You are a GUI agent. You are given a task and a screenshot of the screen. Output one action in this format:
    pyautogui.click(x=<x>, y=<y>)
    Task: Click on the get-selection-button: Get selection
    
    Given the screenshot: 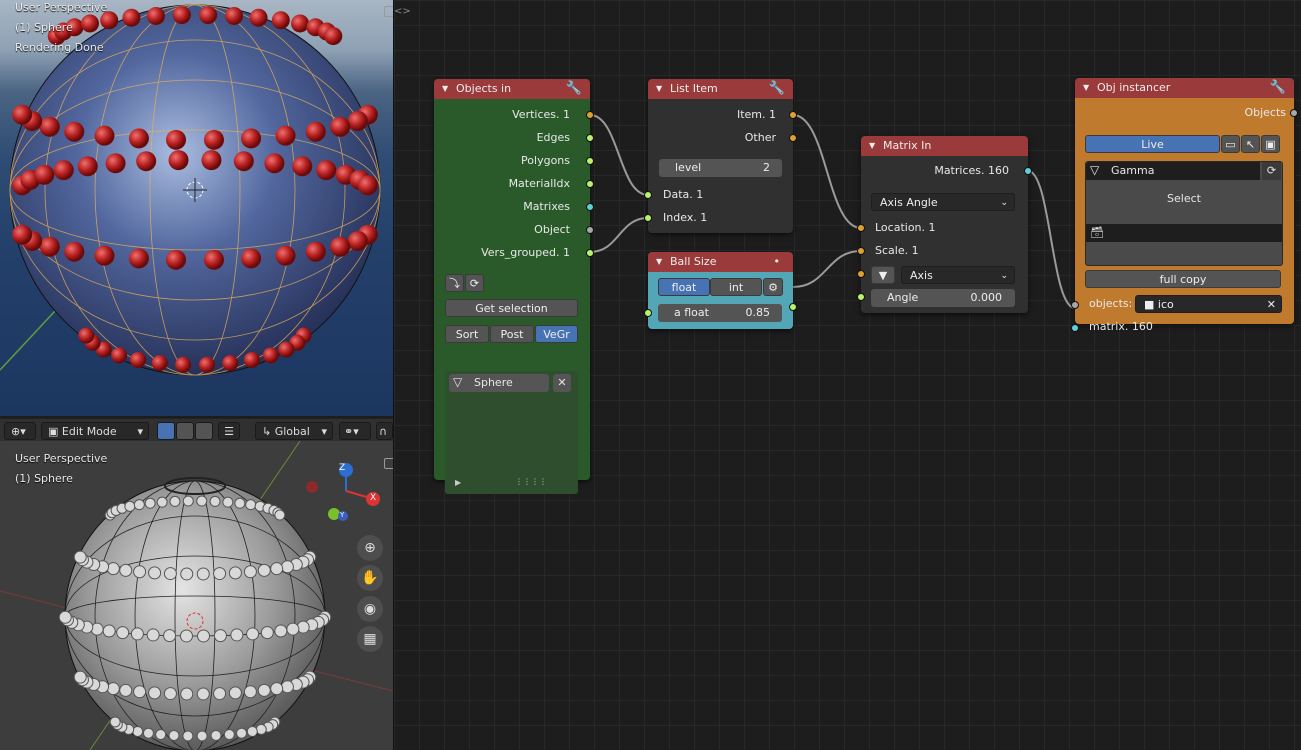 What is the action you would take?
    pyautogui.click(x=511, y=308)
    